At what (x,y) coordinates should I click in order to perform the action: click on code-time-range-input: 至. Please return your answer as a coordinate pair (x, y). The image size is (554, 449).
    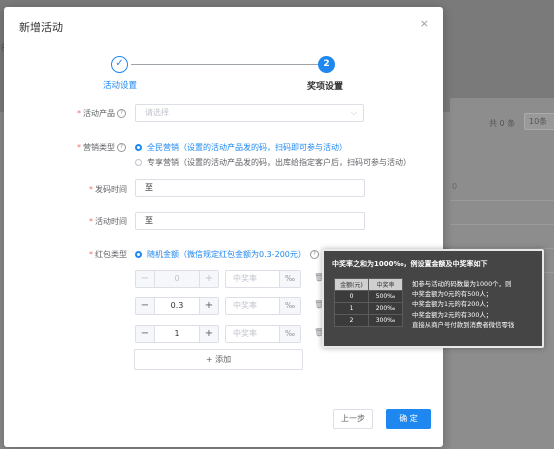
    Looking at the image, I should click on (250, 188).